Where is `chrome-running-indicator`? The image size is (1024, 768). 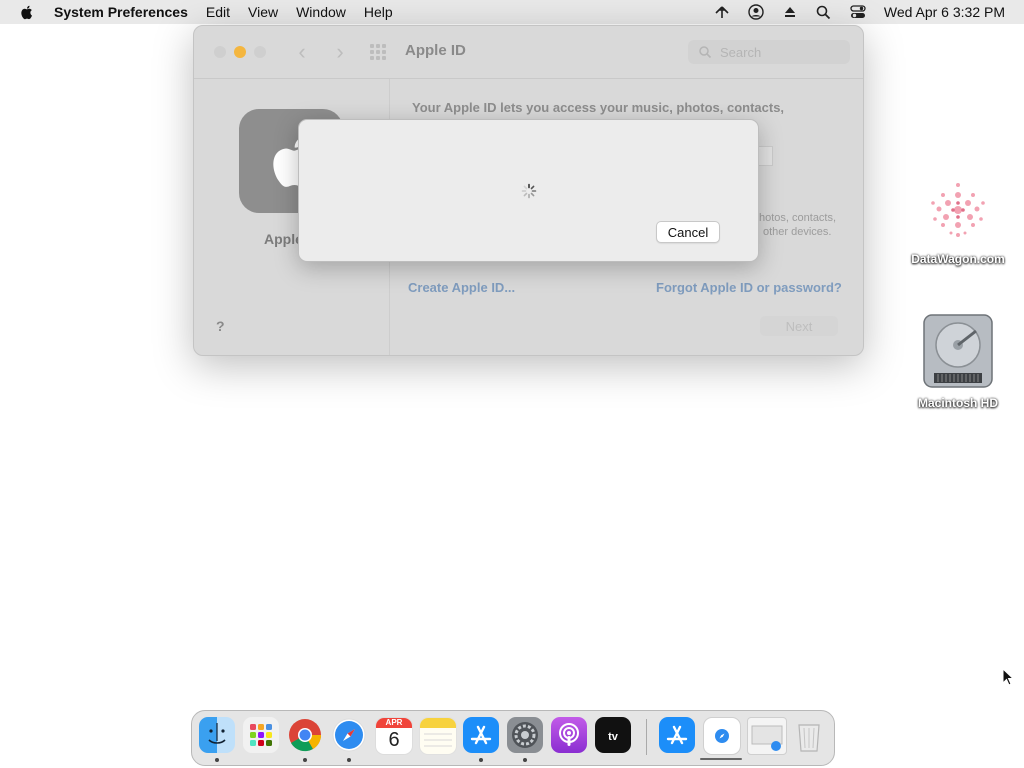
chrome-running-indicator is located at coordinates (305, 760).